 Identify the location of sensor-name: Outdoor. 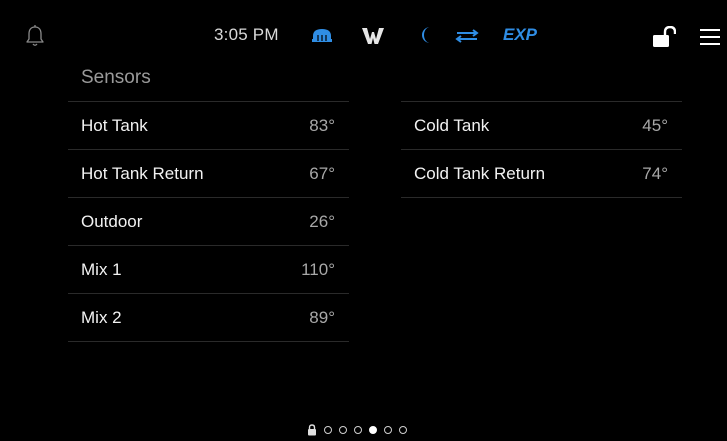
(112, 221).